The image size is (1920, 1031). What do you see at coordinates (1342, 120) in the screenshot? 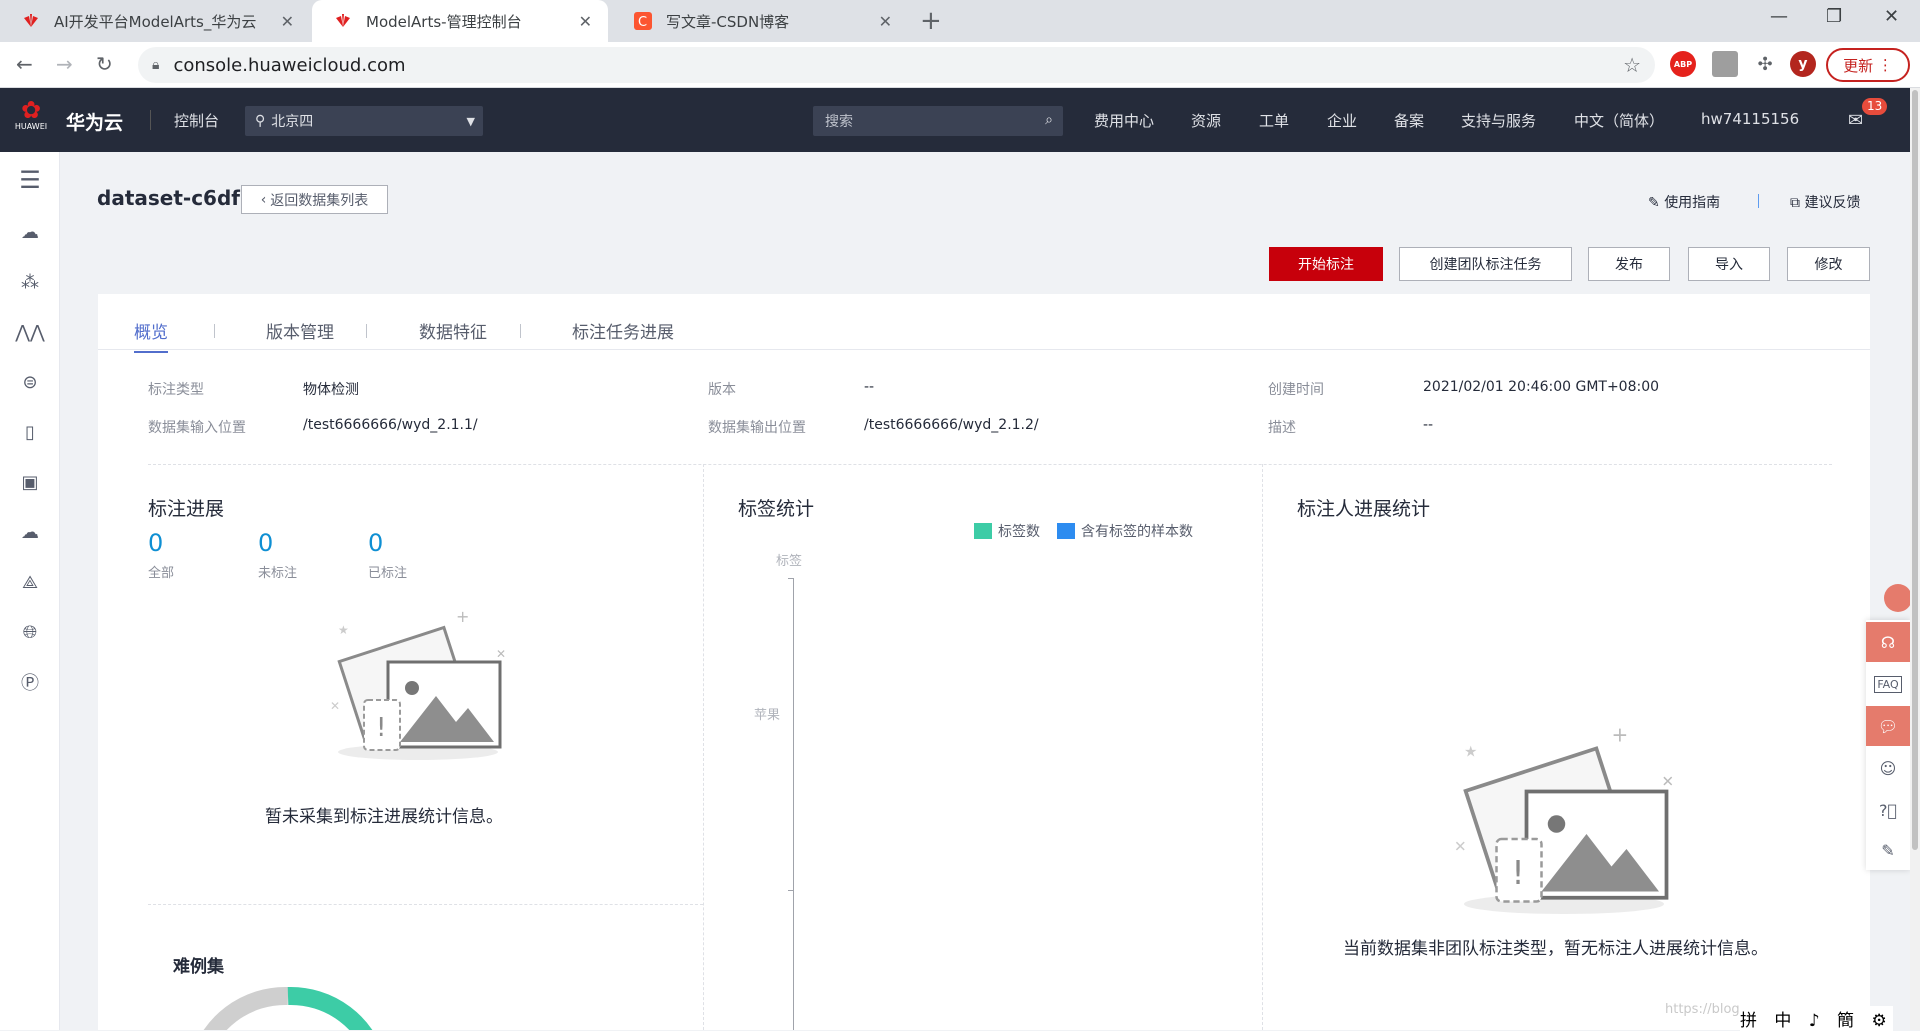
I see `nav-enterprise: 企业` at bounding box center [1342, 120].